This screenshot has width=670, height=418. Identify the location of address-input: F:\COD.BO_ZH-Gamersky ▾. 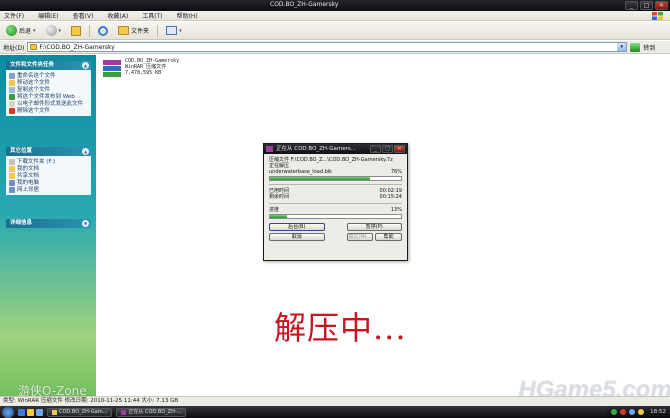
(327, 47).